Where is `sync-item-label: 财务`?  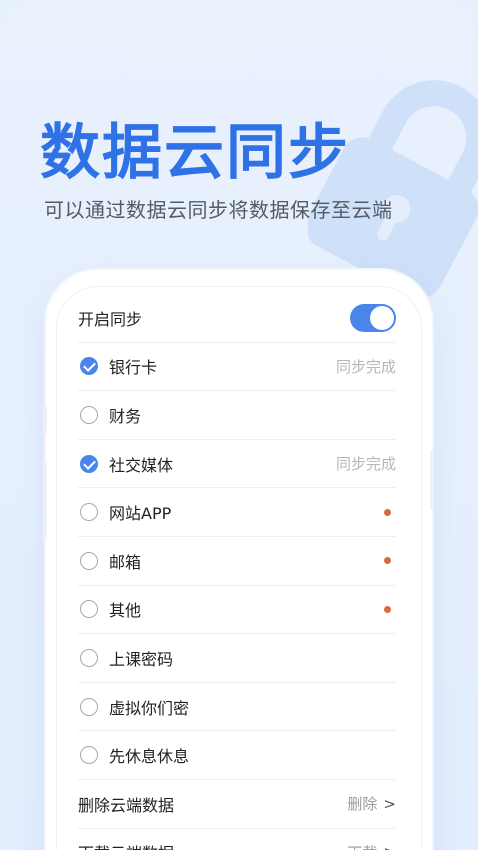
sync-item-label: 财务 is located at coordinates (125, 416).